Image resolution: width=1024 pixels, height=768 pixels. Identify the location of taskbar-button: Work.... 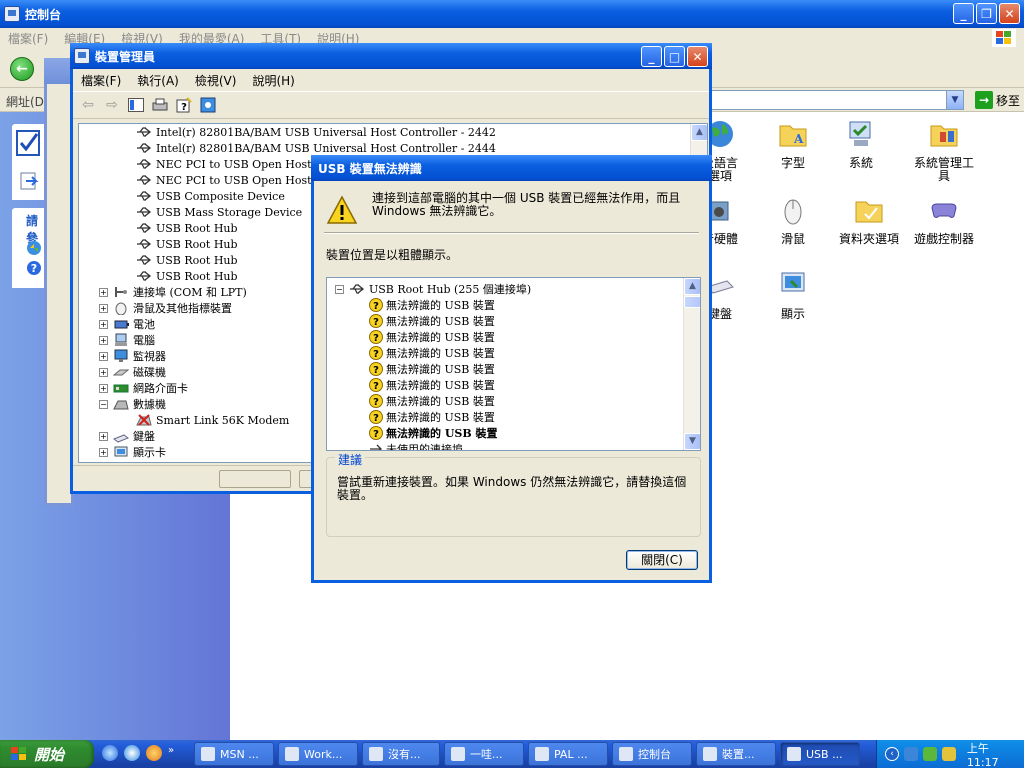
(318, 754).